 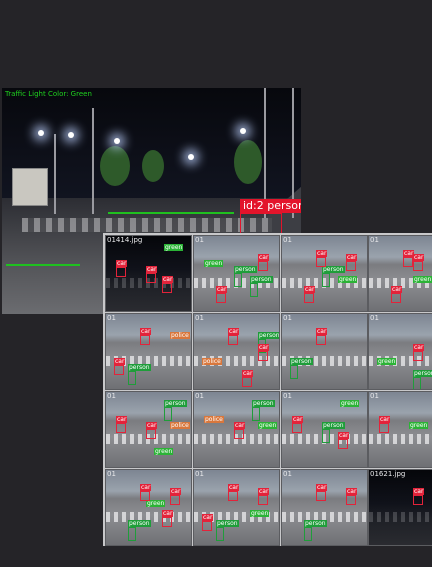 I want to click on thumbnail-7: 01 green person car, so click(x=400, y=351).